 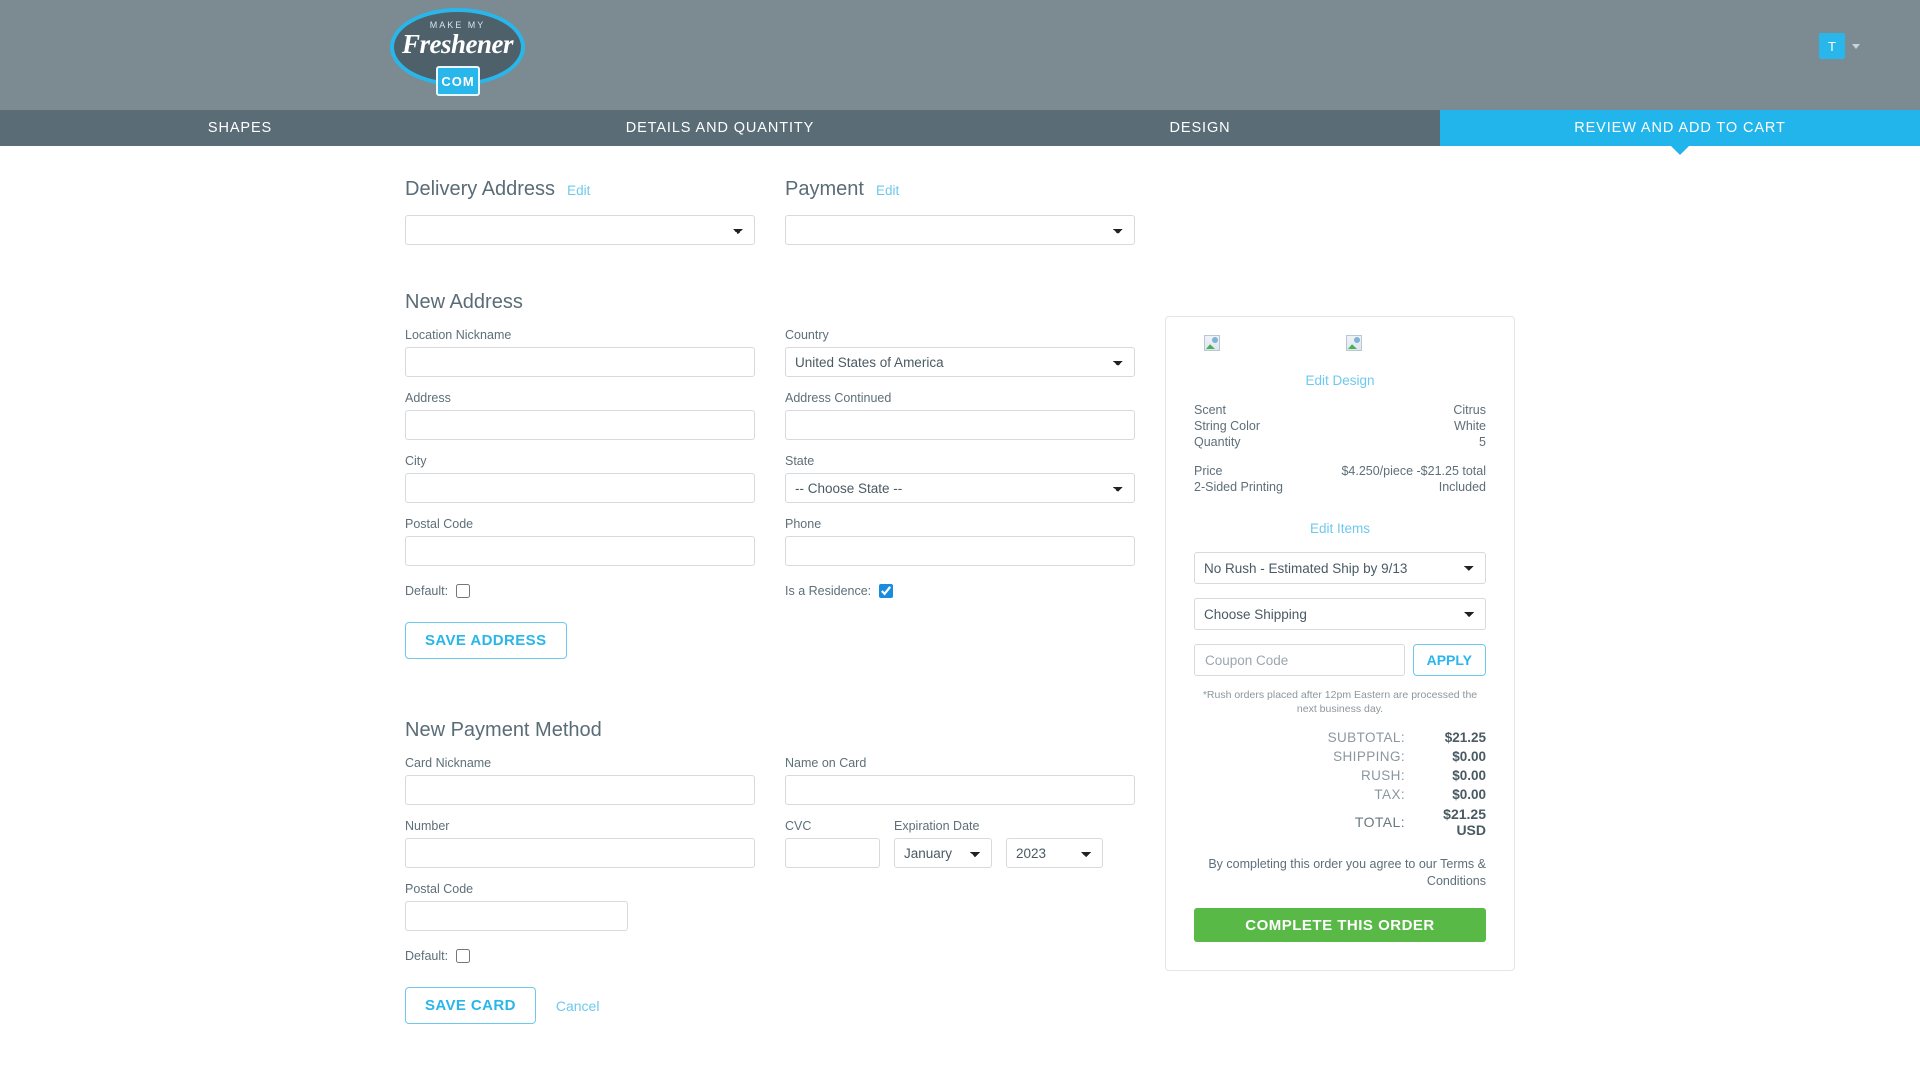 I want to click on tax-key: TAX:, so click(x=1389, y=795).